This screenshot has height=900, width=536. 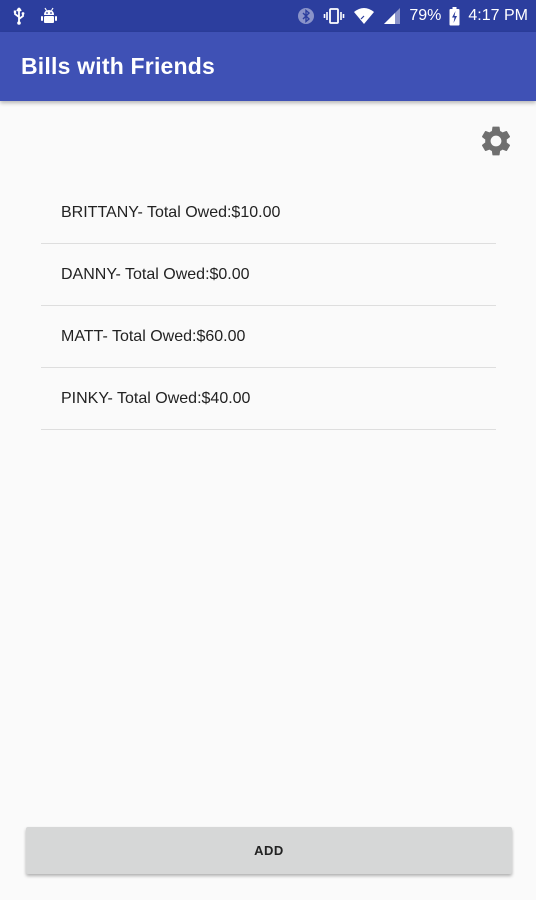 I want to click on list-item: MATT- Total Owed:$60.00, so click(x=268, y=337).